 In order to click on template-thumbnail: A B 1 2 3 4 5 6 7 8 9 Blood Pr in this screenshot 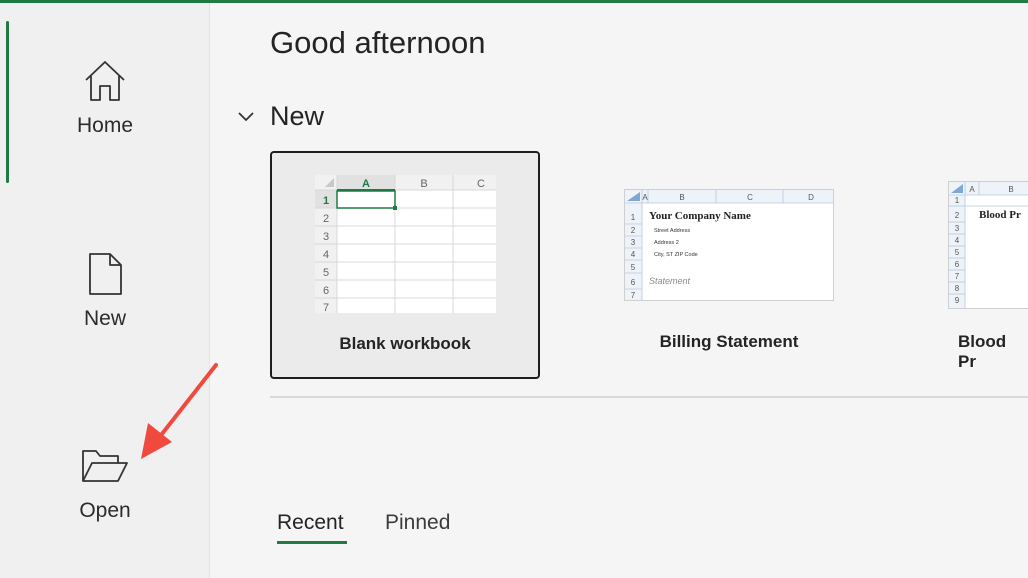, I will do `click(988, 245)`.